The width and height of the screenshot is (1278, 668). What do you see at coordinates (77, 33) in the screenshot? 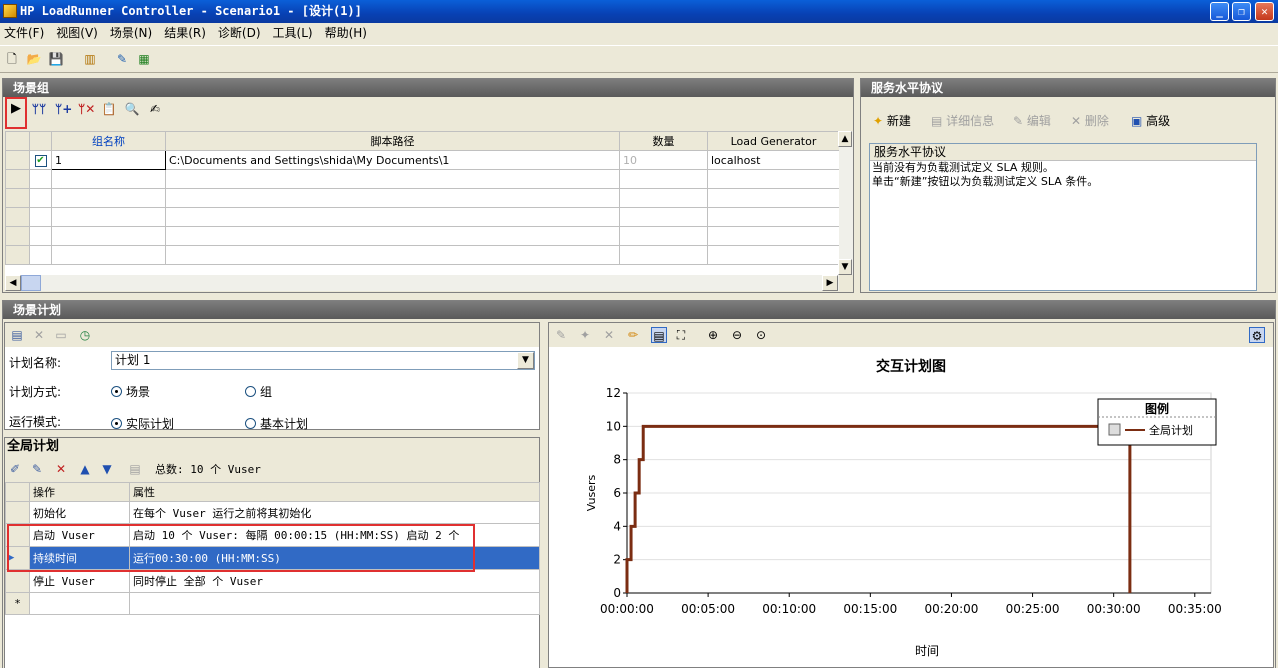
I see `menu-view: 视图(V)` at bounding box center [77, 33].